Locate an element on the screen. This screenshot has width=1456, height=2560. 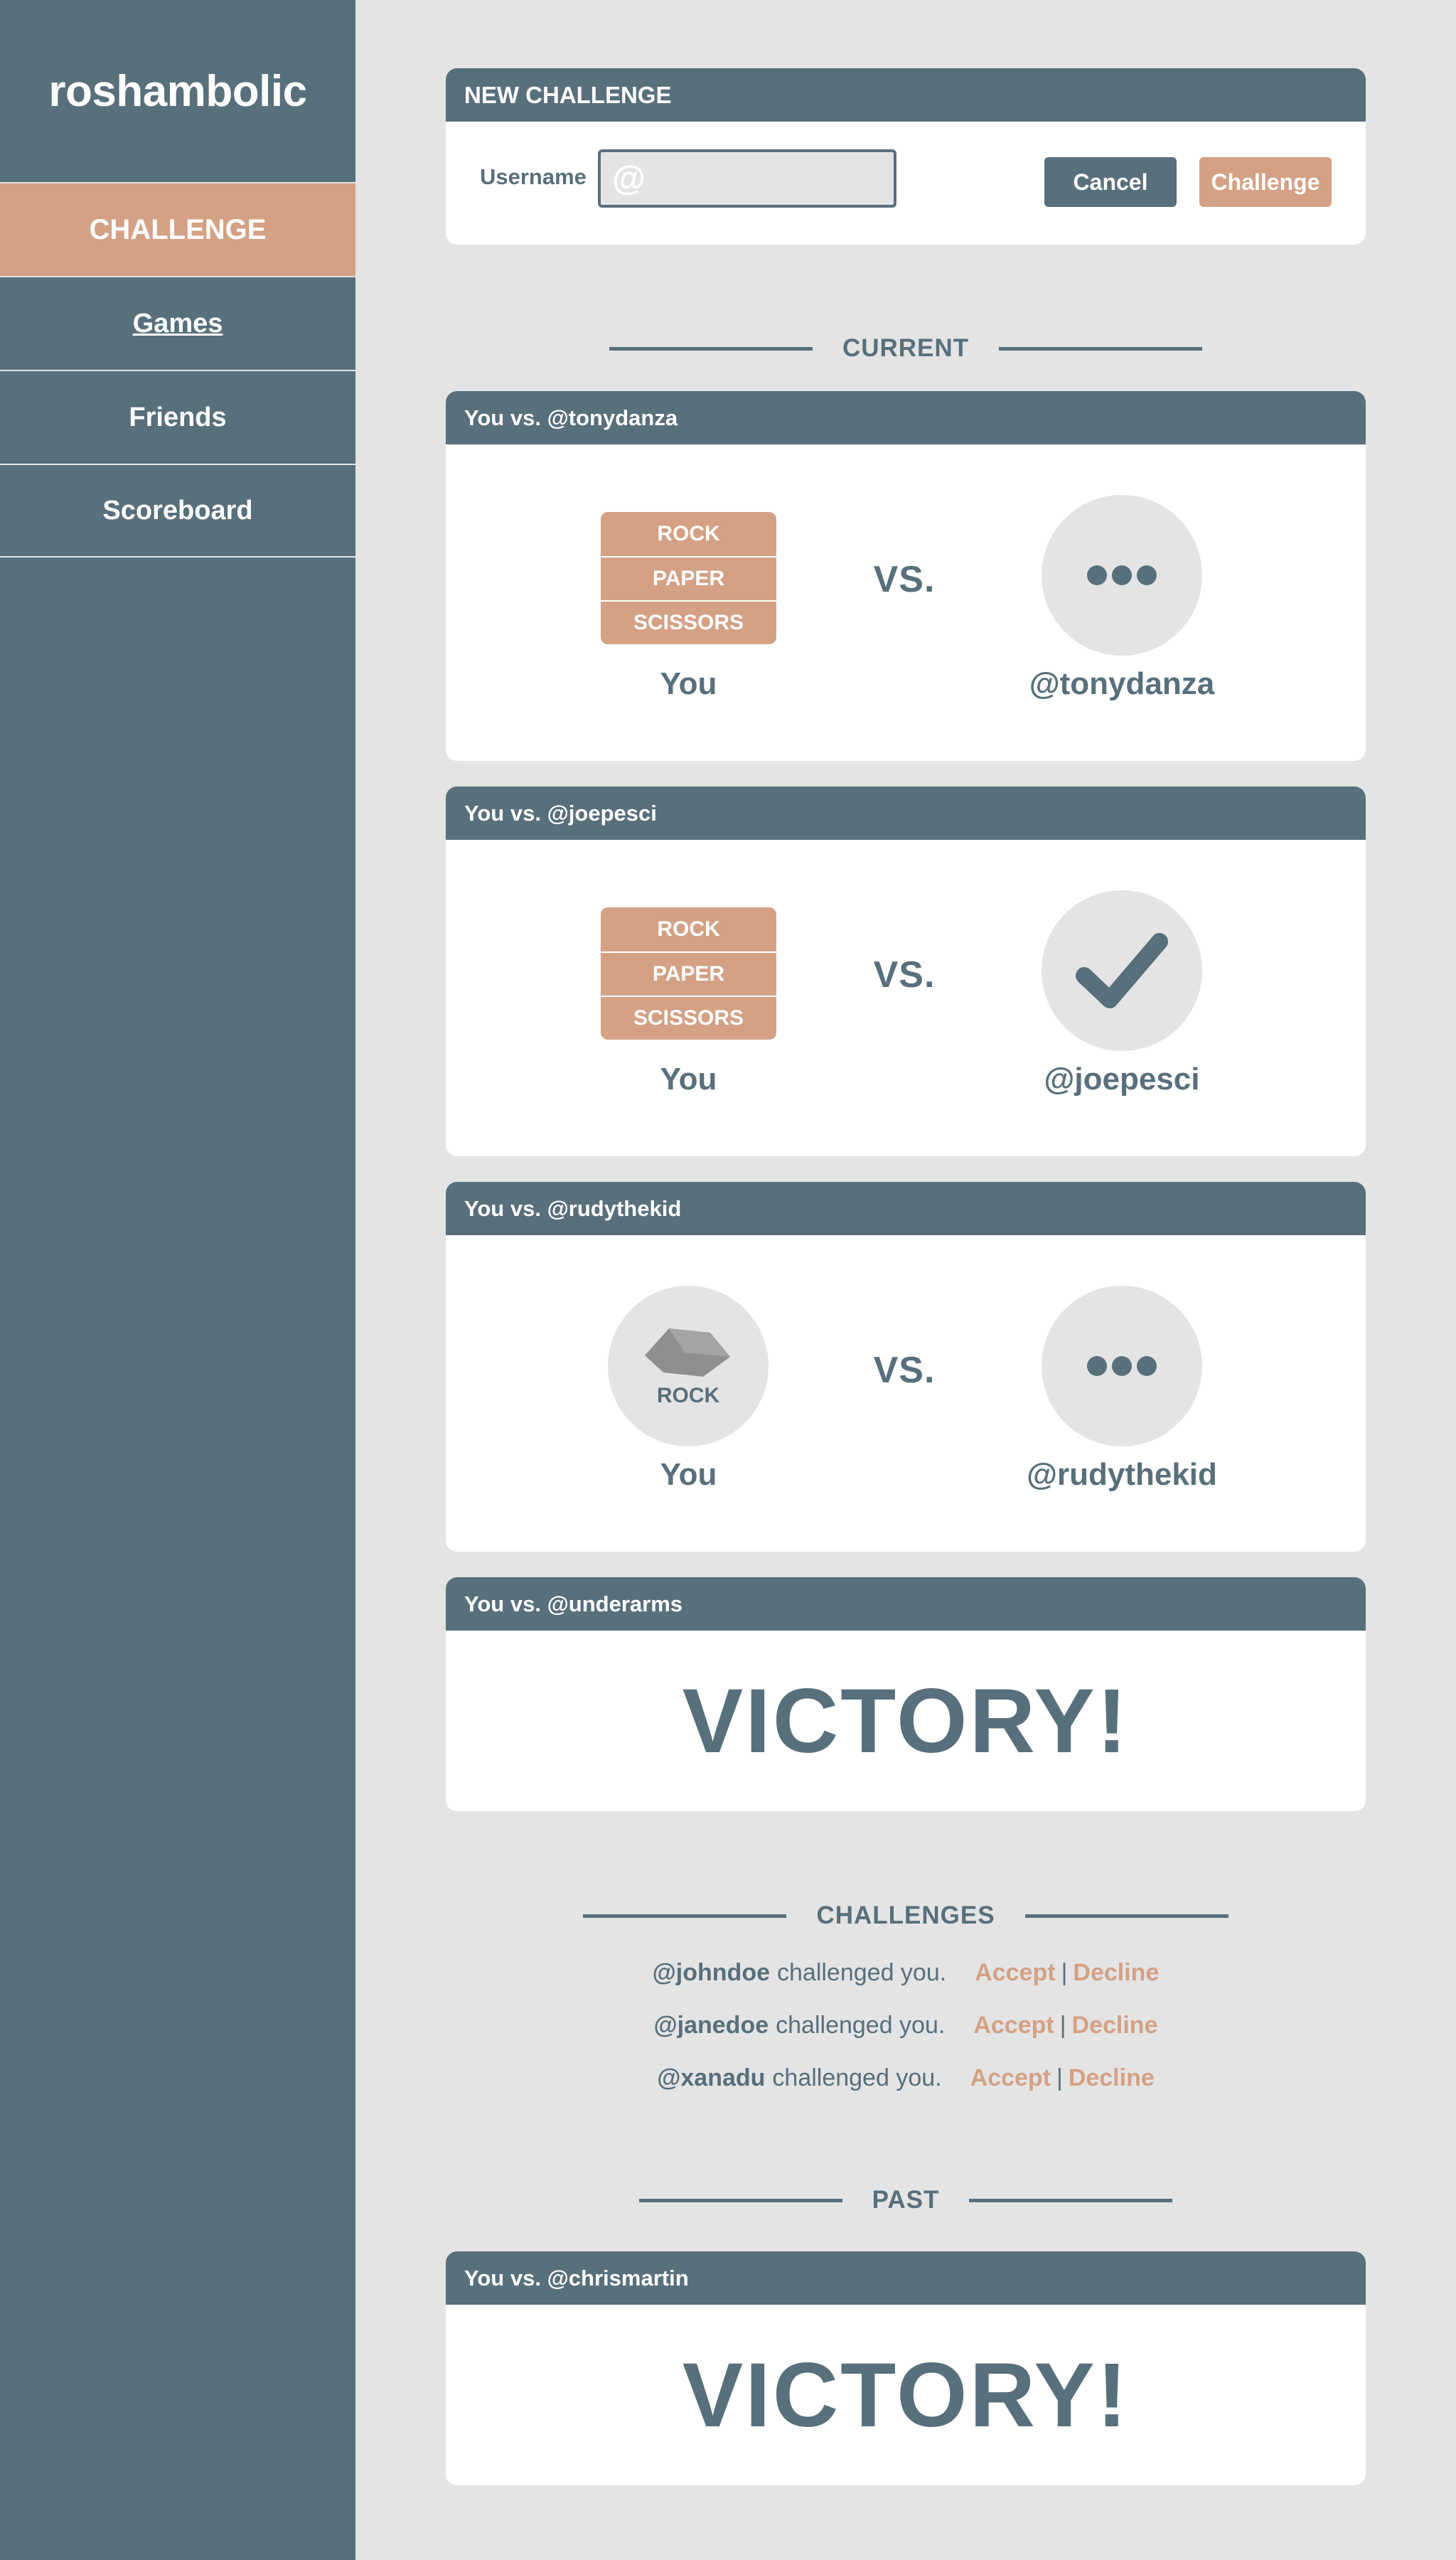
section-heading-challenges: CHALLENGES is located at coordinates (906, 1915).